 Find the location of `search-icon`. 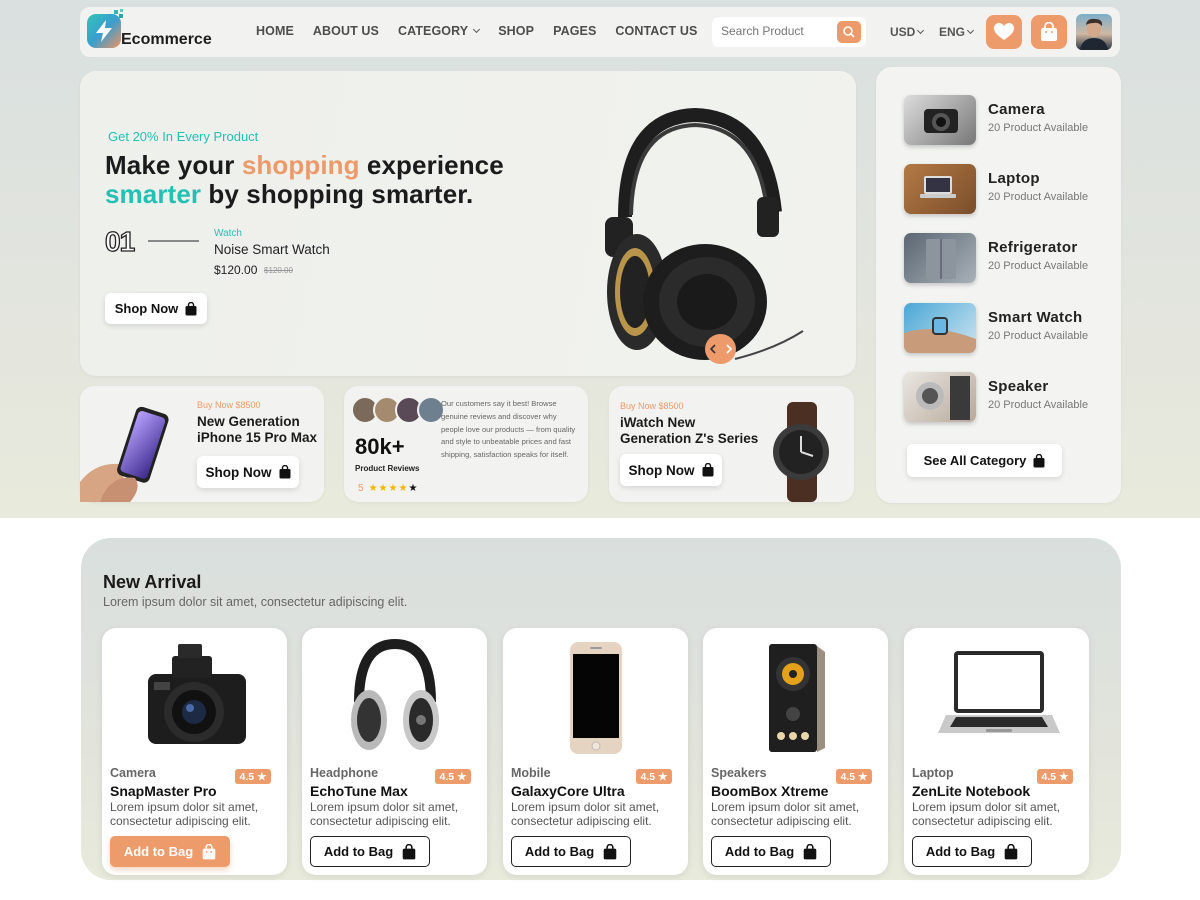

search-icon is located at coordinates (849, 32).